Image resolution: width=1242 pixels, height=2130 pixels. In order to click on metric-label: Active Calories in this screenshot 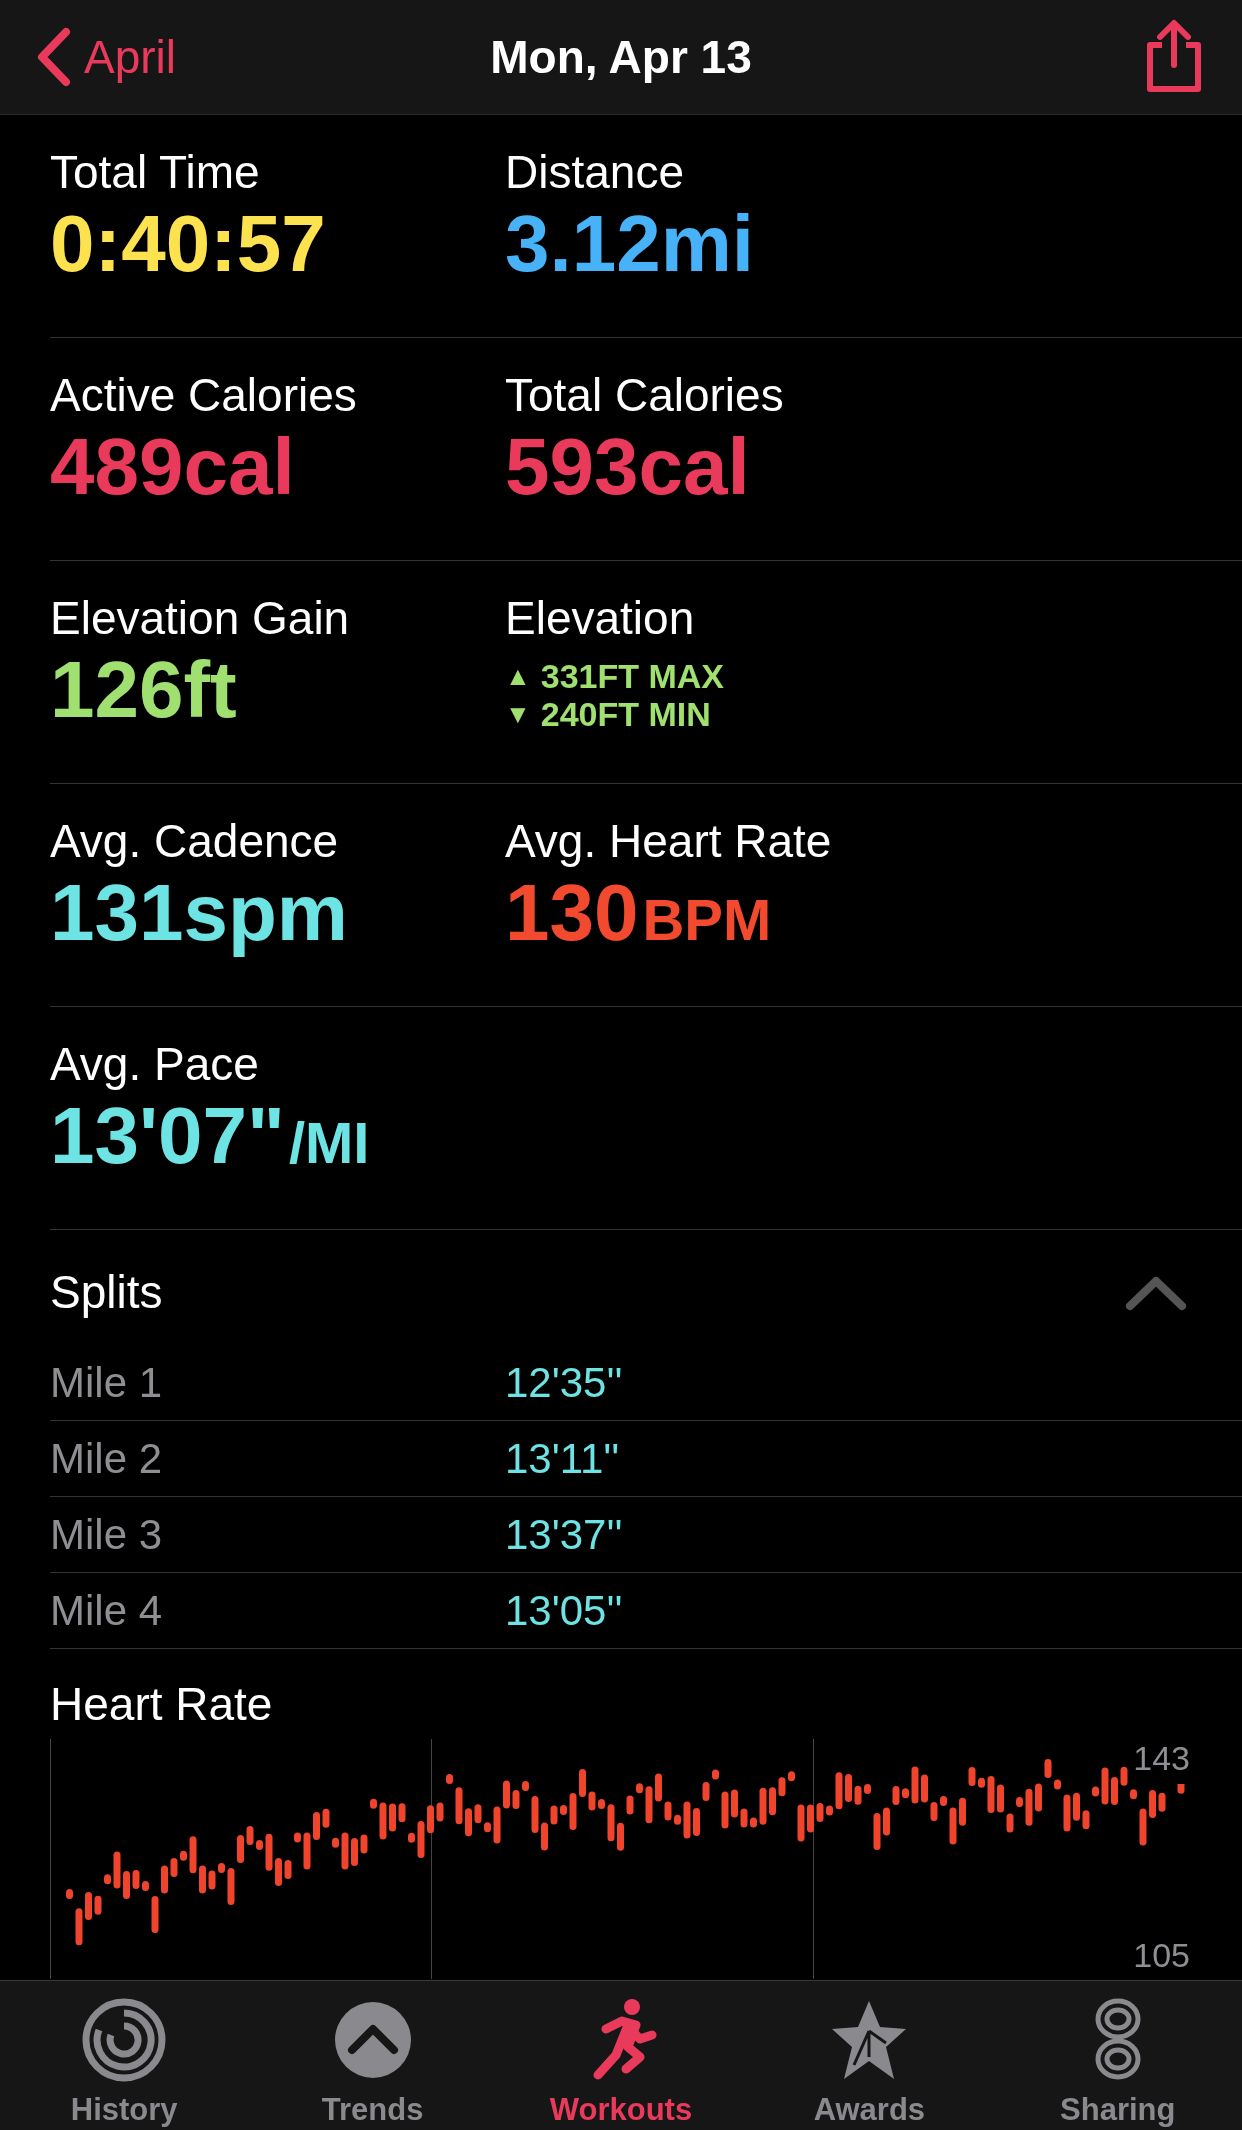, I will do `click(204, 395)`.